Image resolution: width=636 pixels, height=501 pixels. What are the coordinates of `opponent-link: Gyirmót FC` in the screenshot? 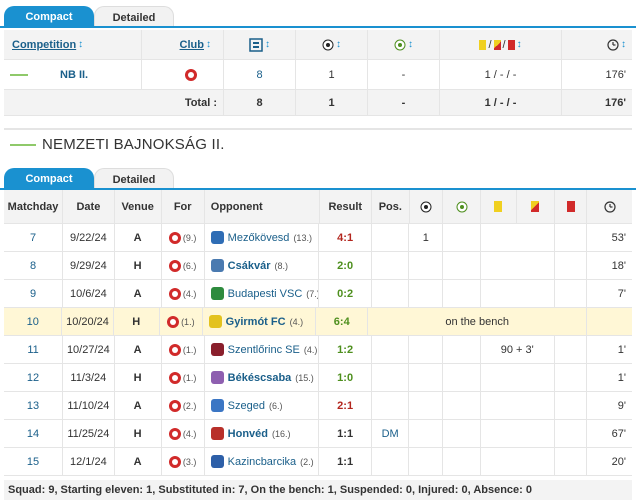 It's located at (256, 322).